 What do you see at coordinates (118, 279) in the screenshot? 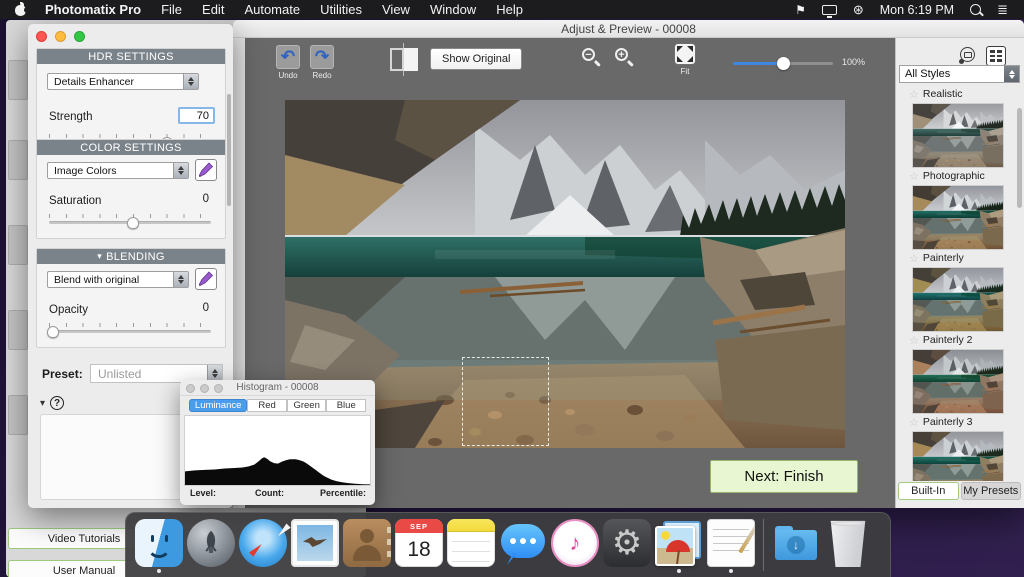
I see `blending-mode-dropdown: Blend with original` at bounding box center [118, 279].